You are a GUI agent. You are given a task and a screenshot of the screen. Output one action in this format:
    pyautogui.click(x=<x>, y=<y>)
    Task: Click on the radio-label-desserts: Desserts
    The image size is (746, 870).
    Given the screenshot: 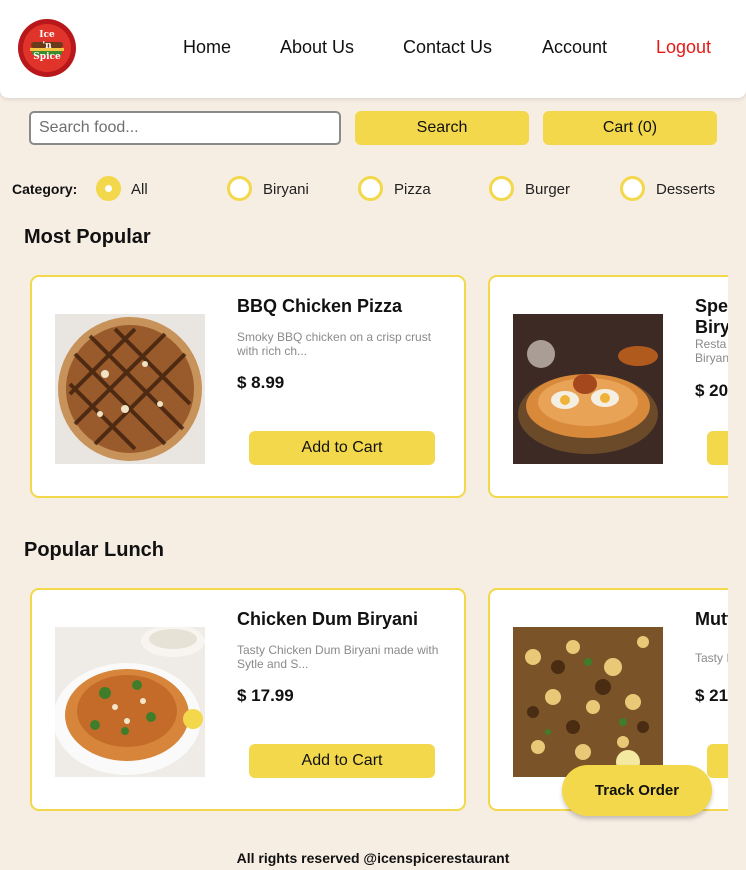 What is the action you would take?
    pyautogui.click(x=686, y=189)
    